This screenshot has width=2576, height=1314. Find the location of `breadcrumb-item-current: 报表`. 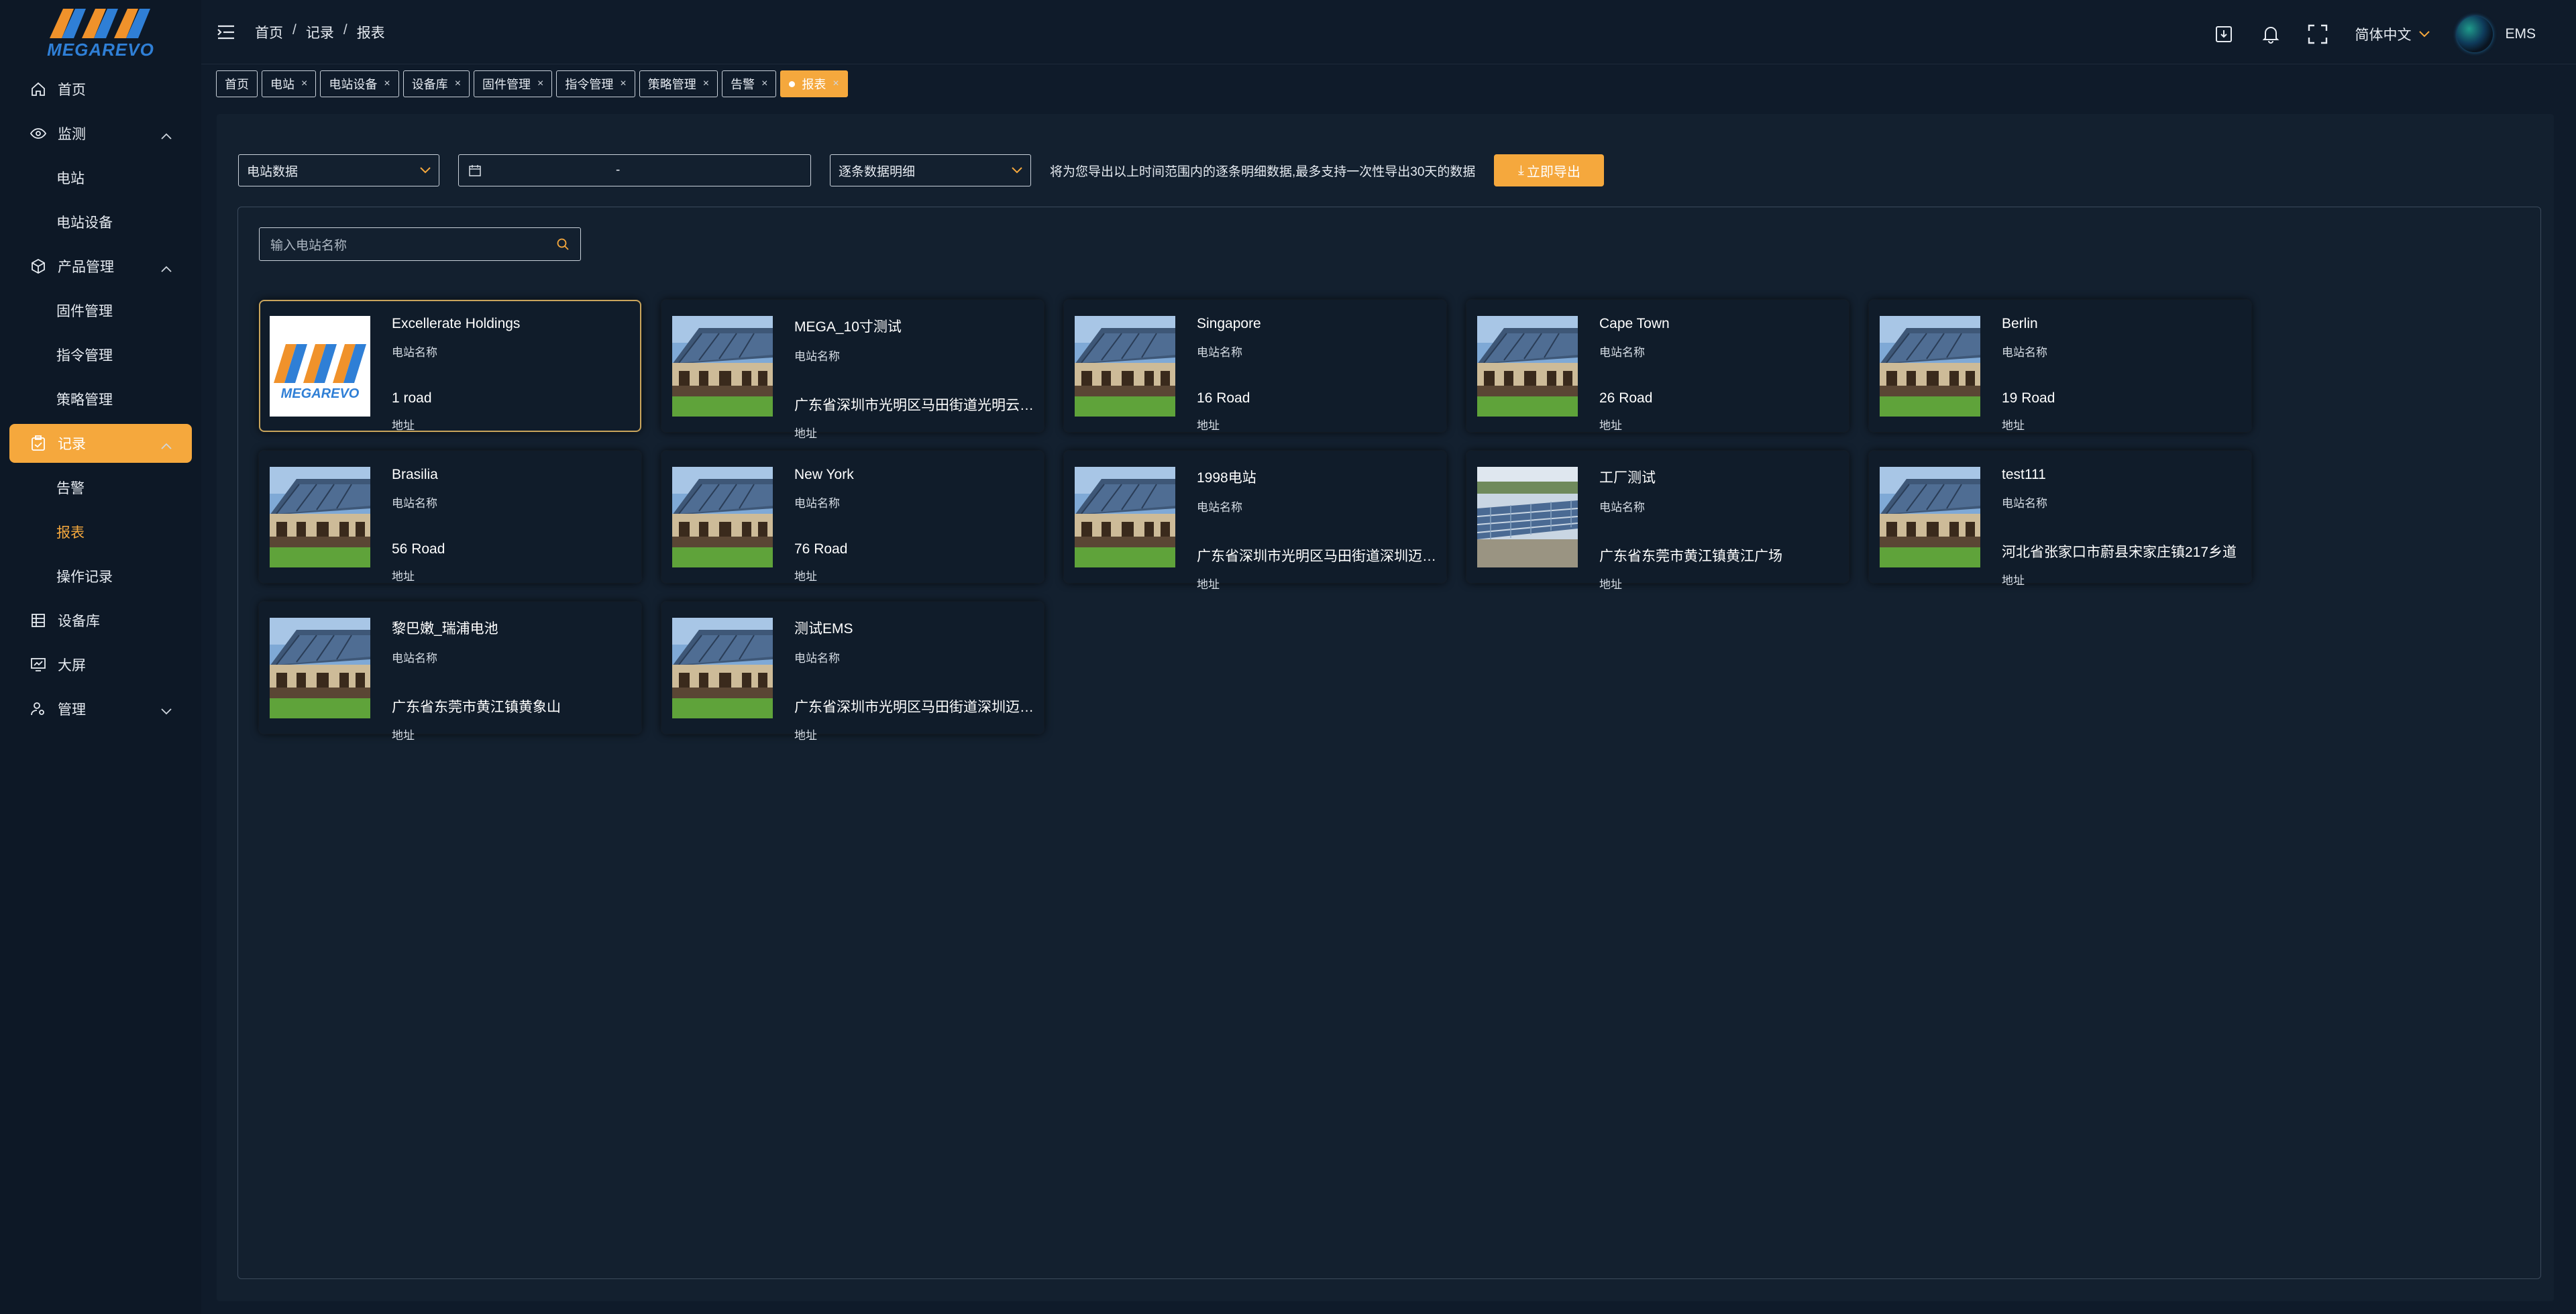

breadcrumb-item-current: 报表 is located at coordinates (370, 33).